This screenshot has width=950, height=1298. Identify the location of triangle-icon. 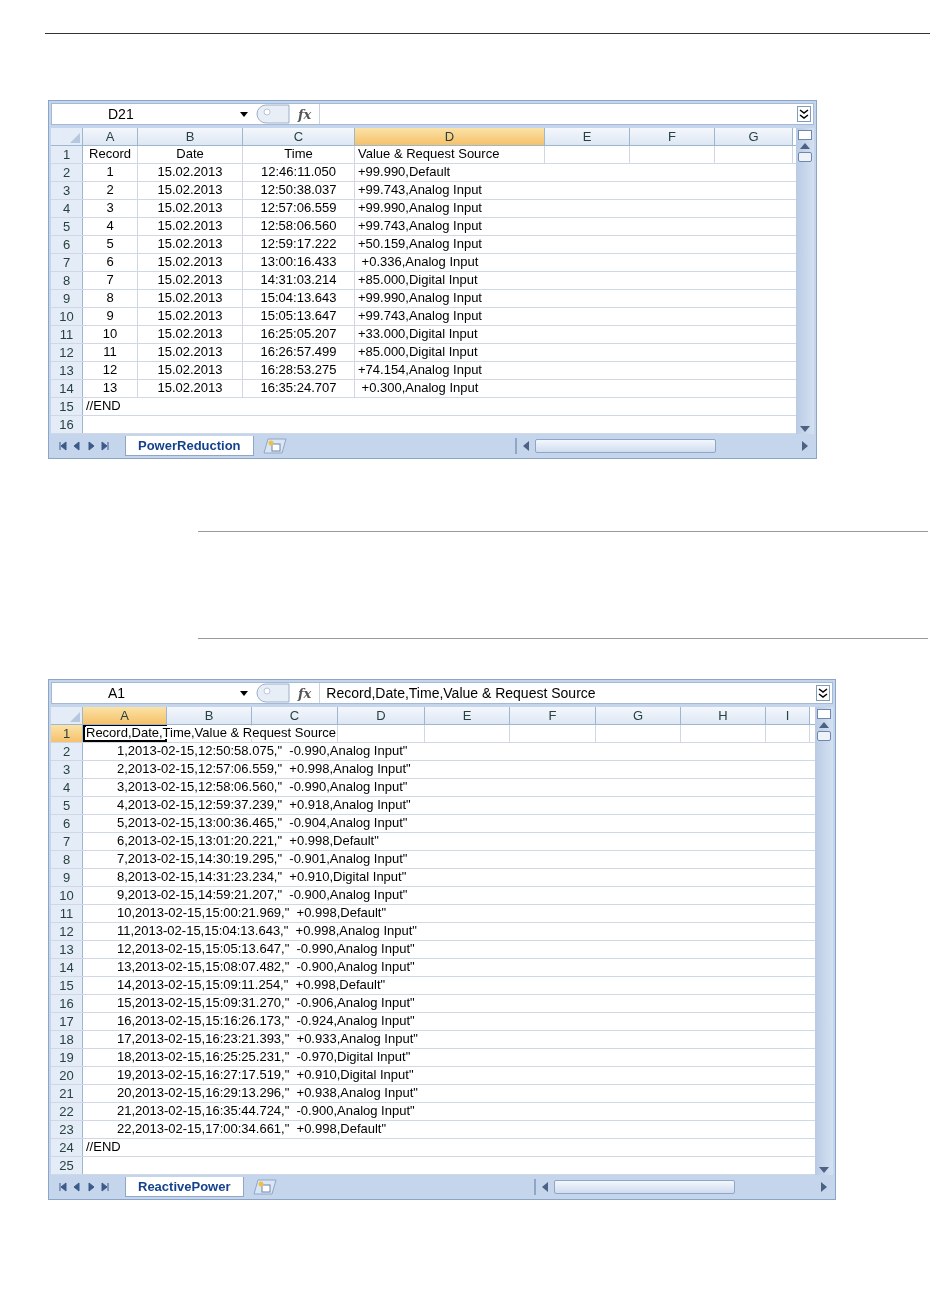
(75, 138).